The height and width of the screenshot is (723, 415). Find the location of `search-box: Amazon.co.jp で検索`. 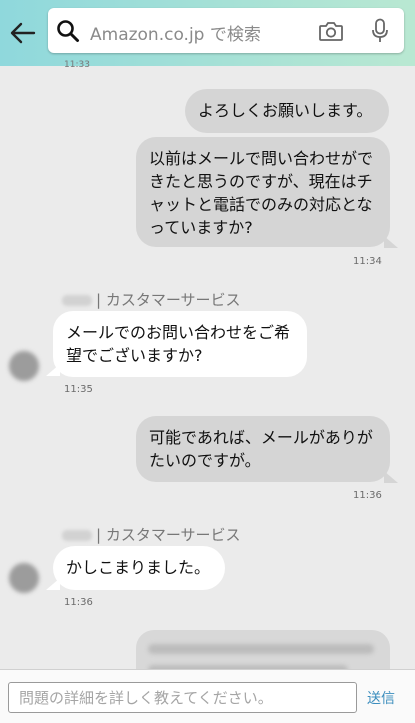

search-box: Amazon.co.jp で検索 is located at coordinates (226, 30).